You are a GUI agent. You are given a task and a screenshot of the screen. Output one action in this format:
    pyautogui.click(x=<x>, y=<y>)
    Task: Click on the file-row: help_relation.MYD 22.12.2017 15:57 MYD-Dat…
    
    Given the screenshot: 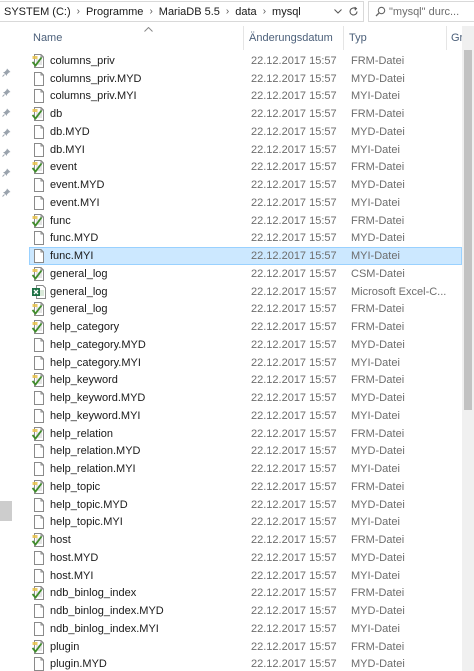 What is the action you would take?
    pyautogui.click(x=245, y=452)
    